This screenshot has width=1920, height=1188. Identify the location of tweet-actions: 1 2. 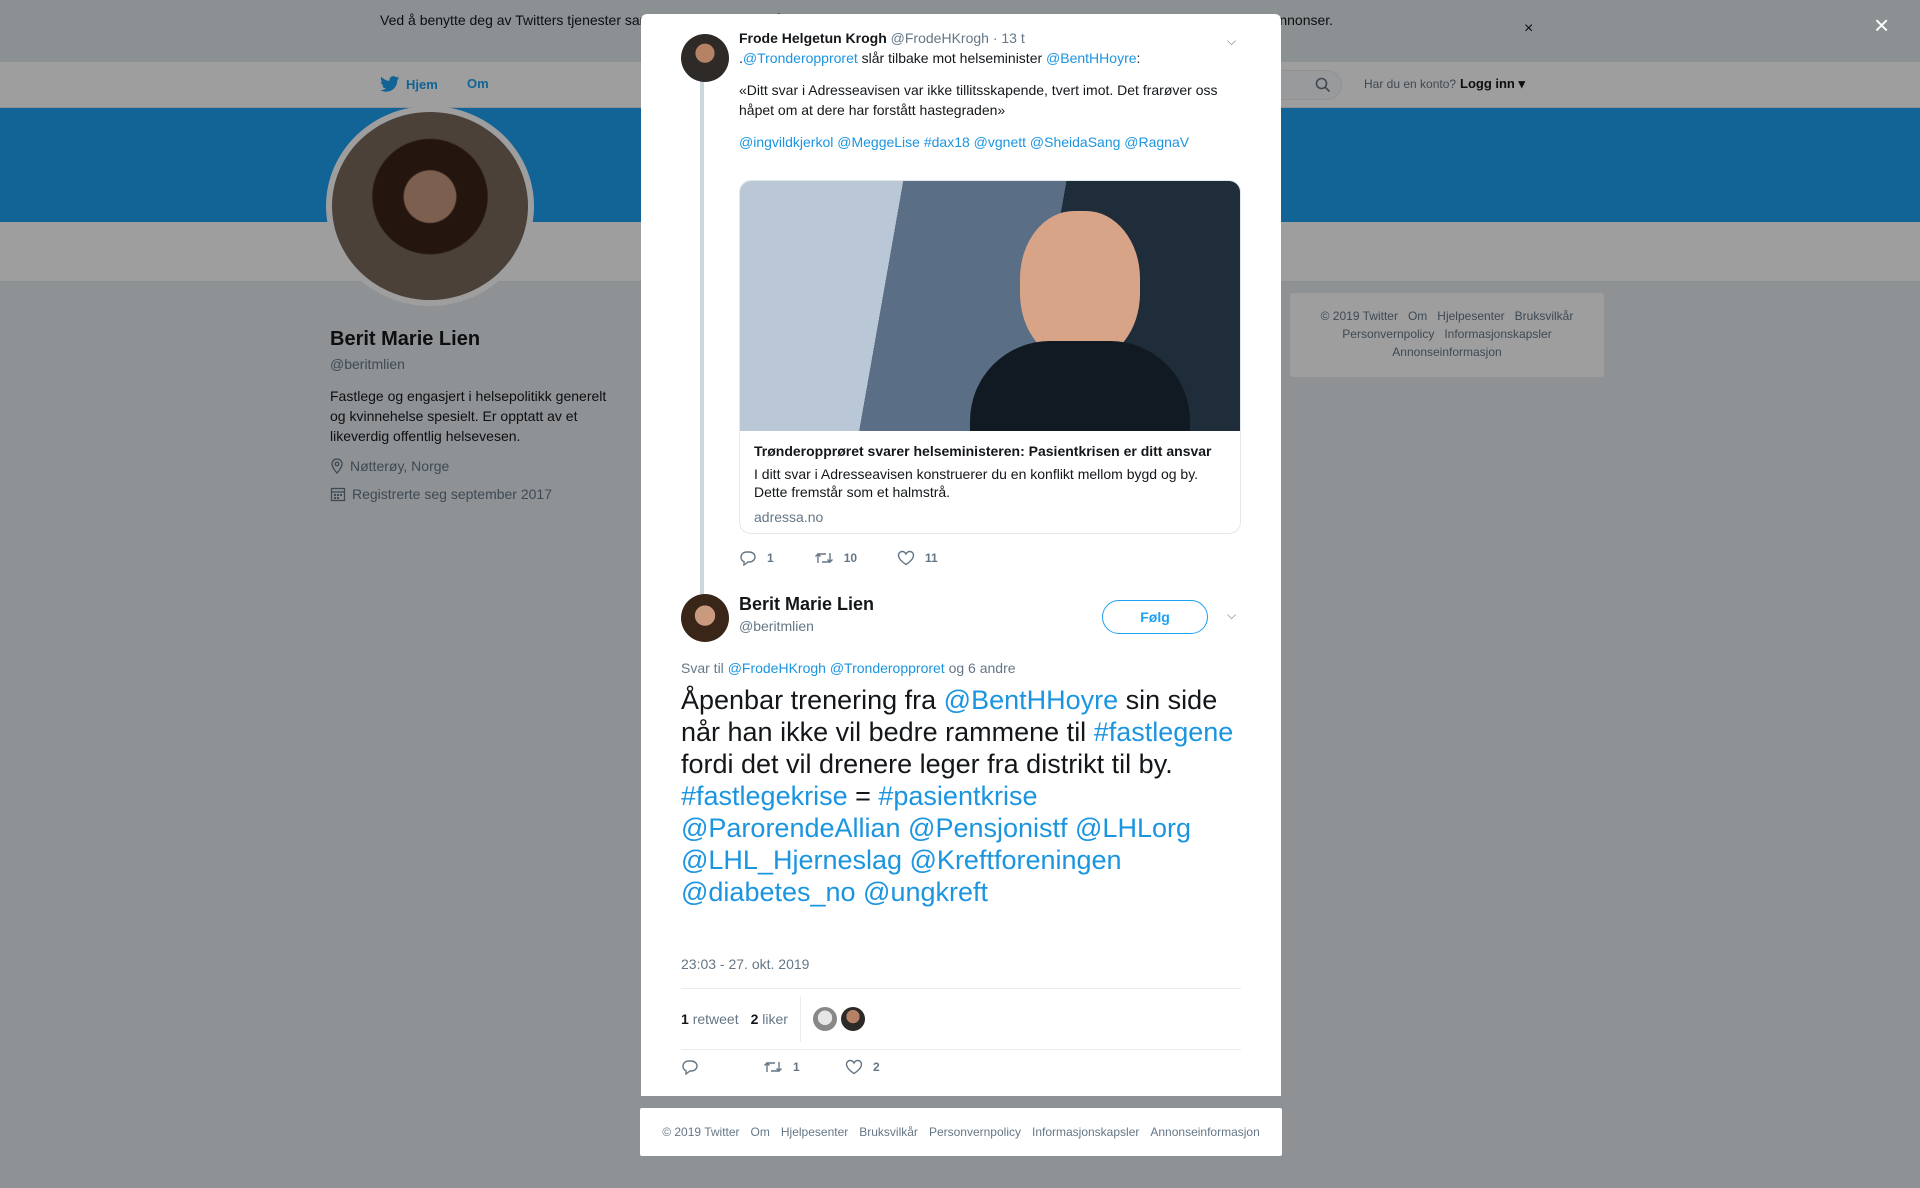
(804, 1067).